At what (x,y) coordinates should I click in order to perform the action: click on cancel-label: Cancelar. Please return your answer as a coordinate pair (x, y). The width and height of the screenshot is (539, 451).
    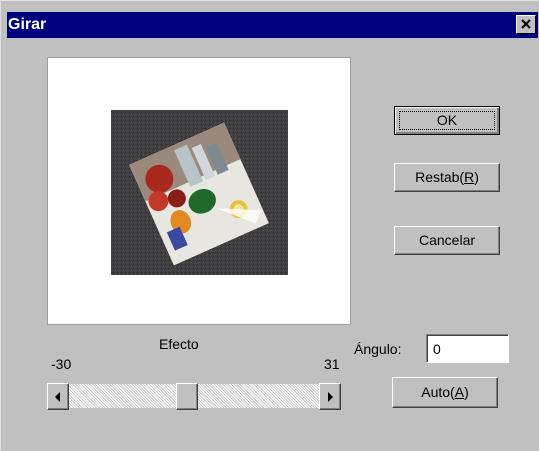
    Looking at the image, I should click on (447, 240).